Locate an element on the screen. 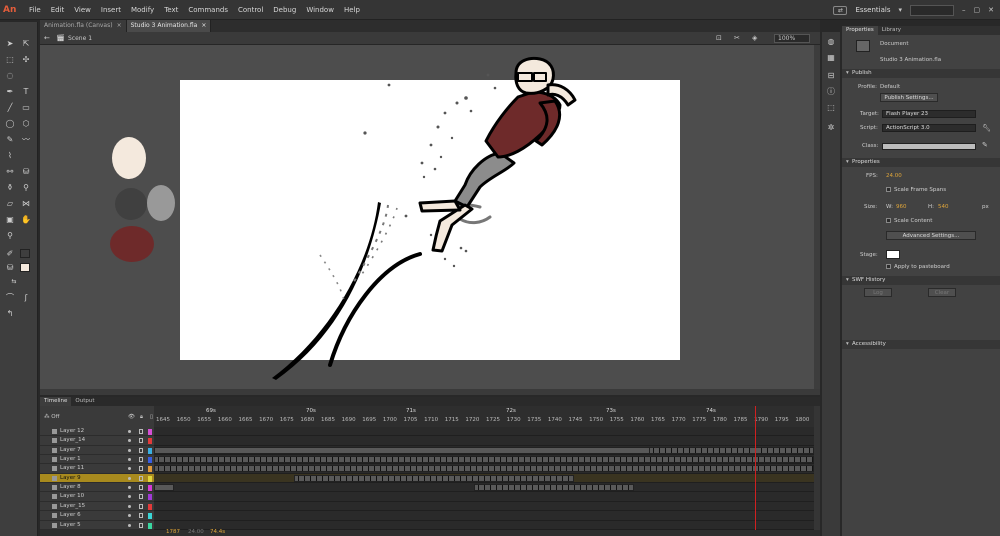  fill-color-icon: ⛁ is located at coordinates (10, 267).